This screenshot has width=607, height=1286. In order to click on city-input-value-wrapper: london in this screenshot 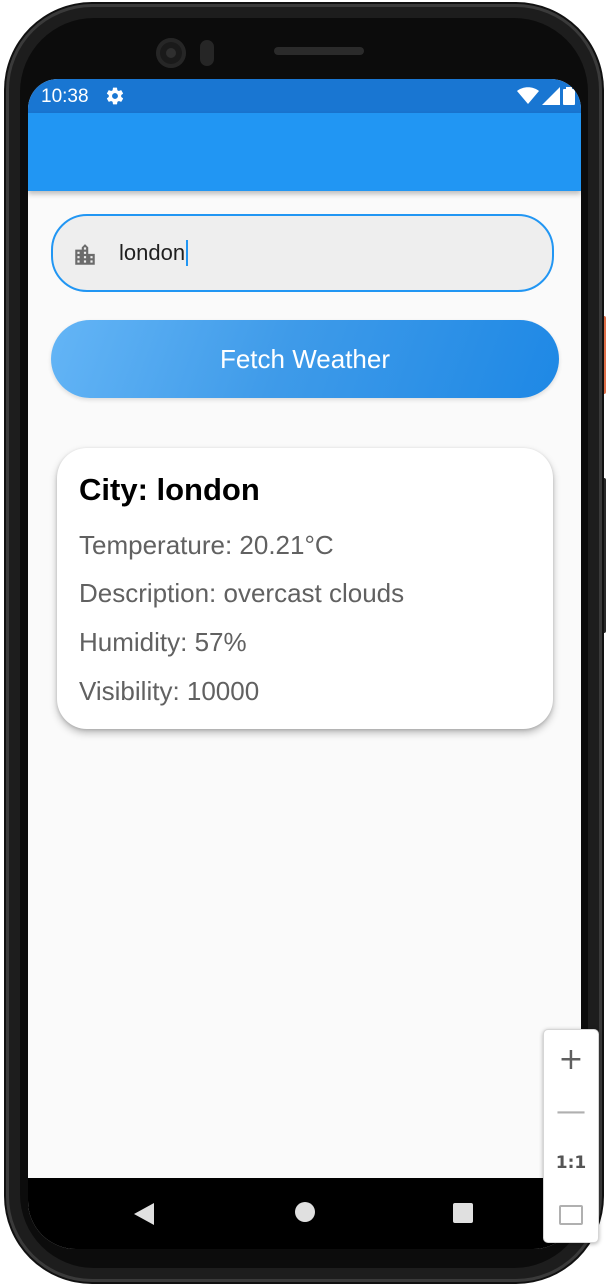, I will do `click(154, 253)`.